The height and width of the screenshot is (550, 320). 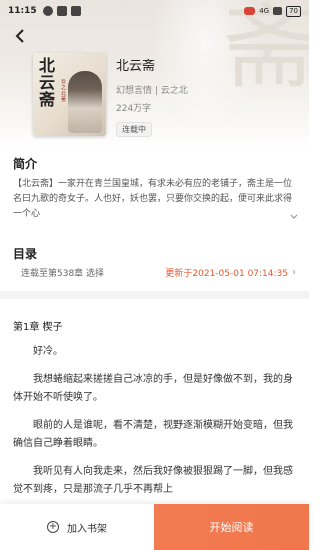 I want to click on chevron-right-icon: ›, so click(x=294, y=272).